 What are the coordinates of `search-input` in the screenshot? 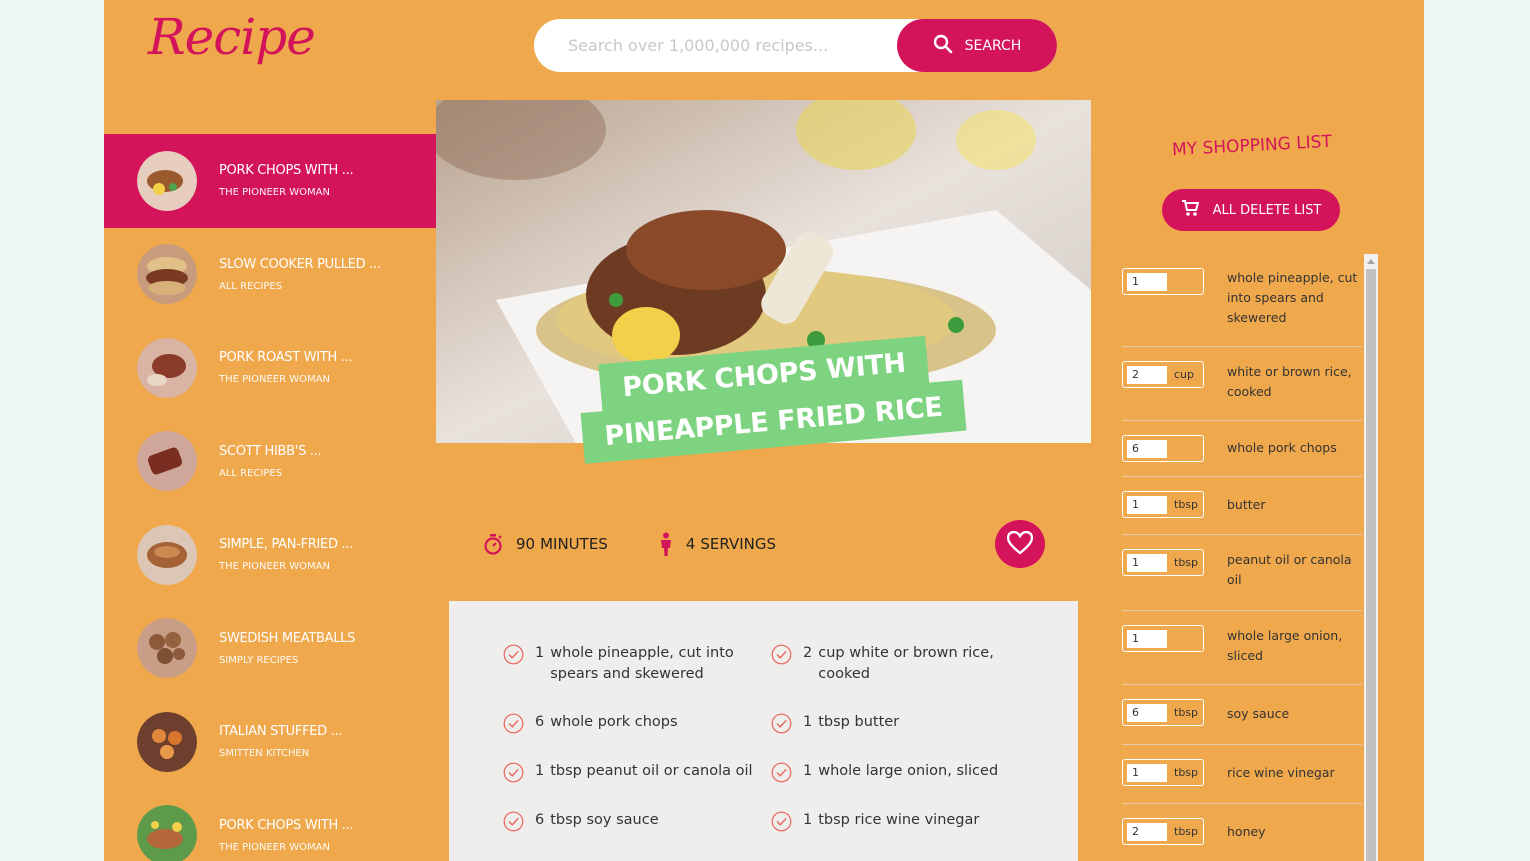 It's located at (719, 45).